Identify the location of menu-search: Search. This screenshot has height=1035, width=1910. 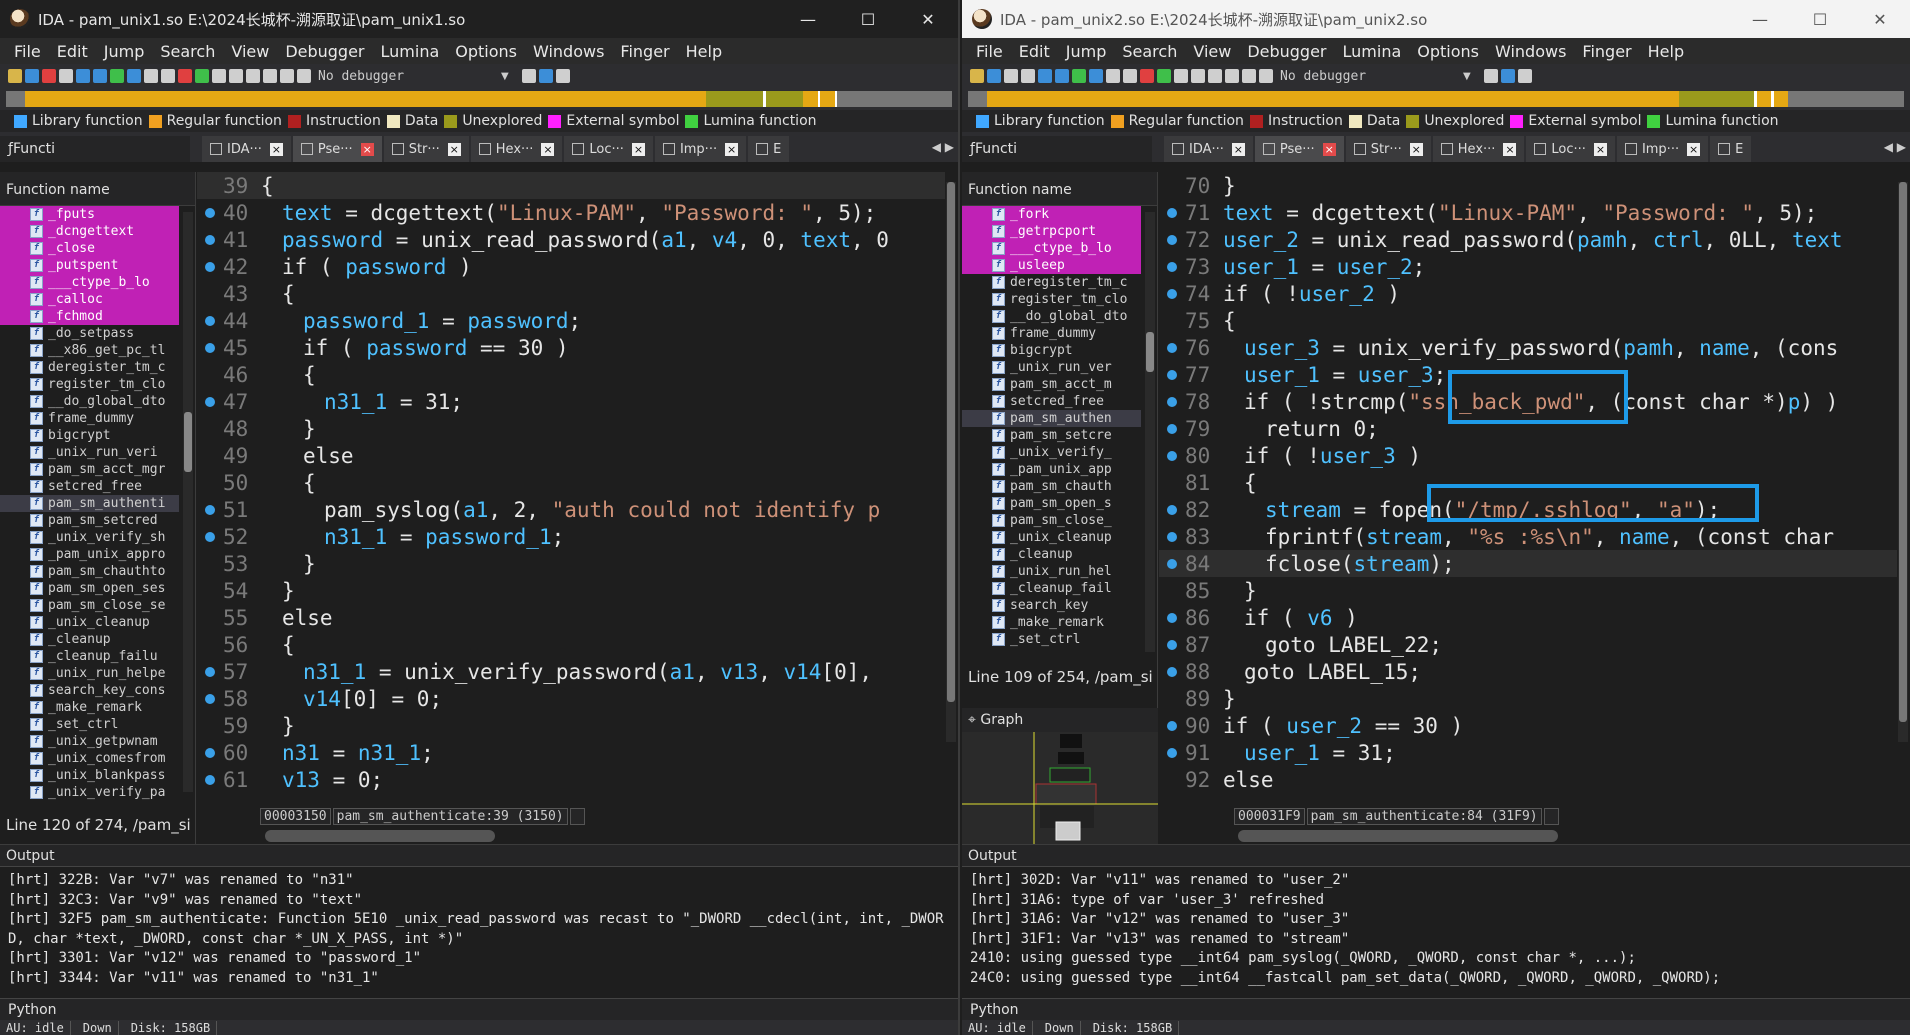
(1149, 51).